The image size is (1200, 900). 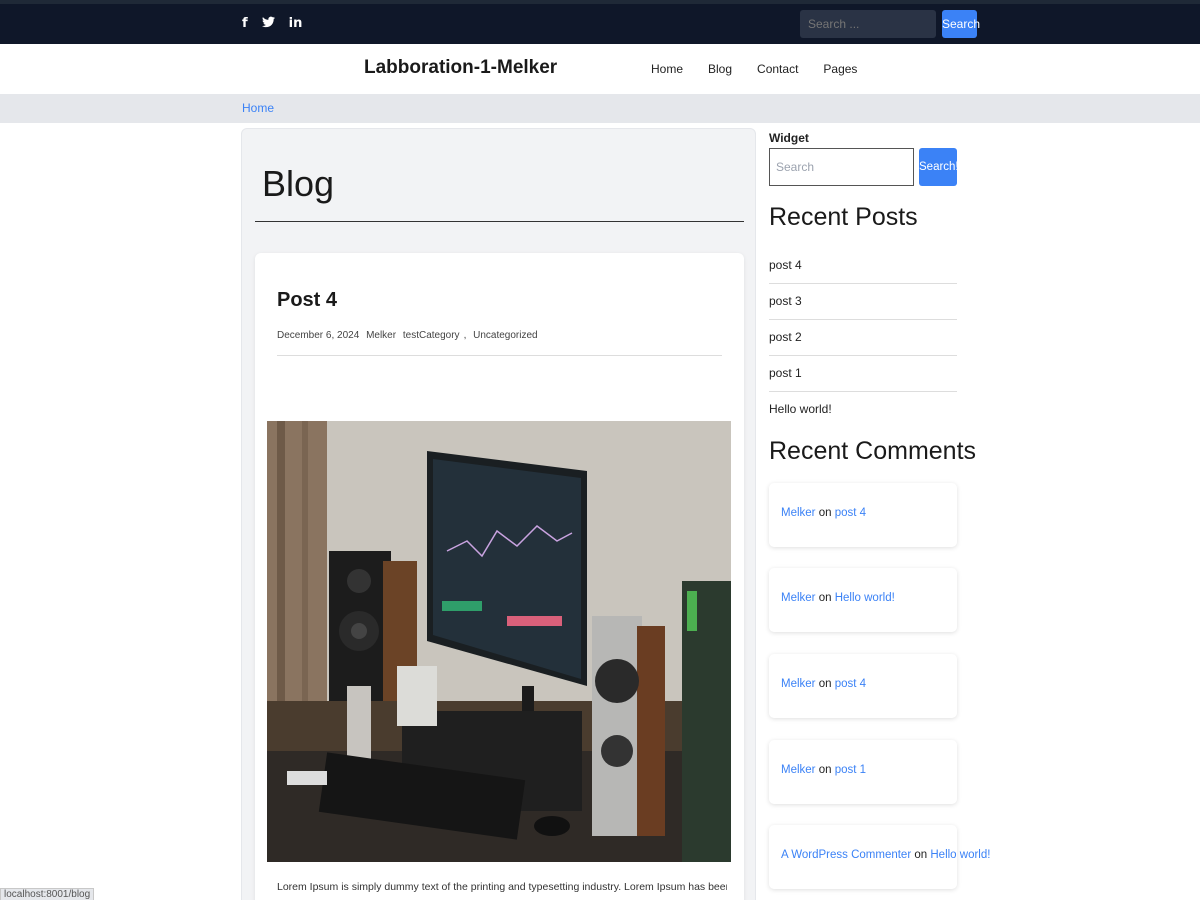 I want to click on breadcrumb-home-link: Home, so click(x=258, y=108).